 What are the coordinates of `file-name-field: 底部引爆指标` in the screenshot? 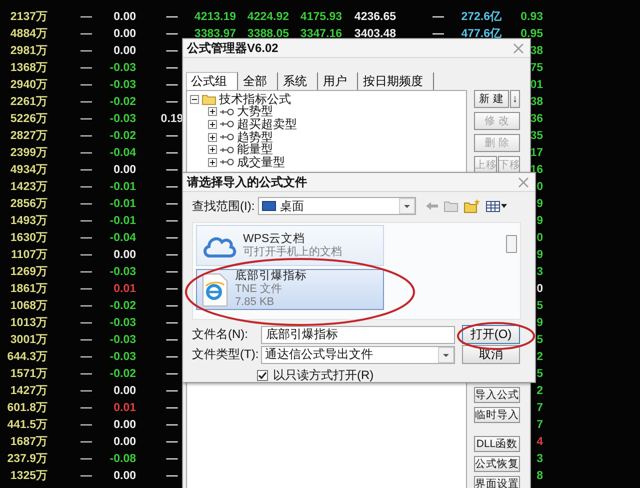 It's located at (358, 335).